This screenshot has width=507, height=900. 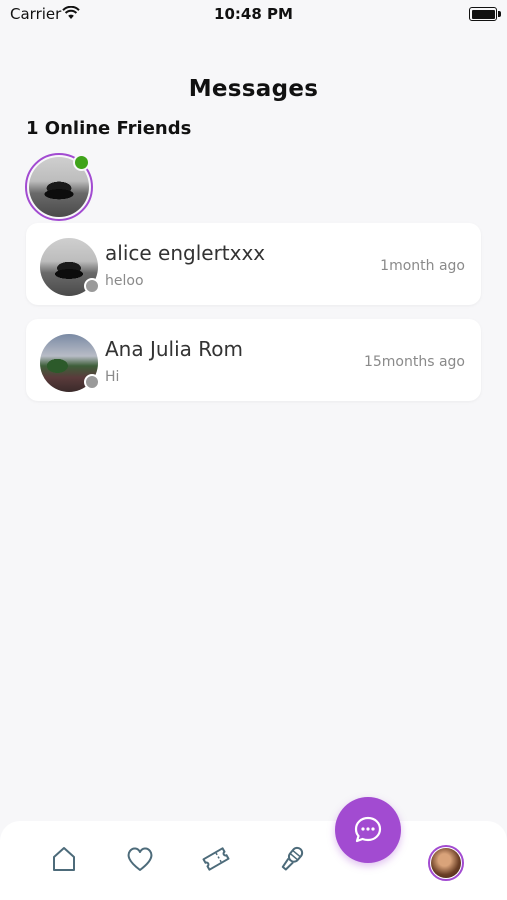 What do you see at coordinates (216, 859) in the screenshot?
I see `ticket-icon` at bounding box center [216, 859].